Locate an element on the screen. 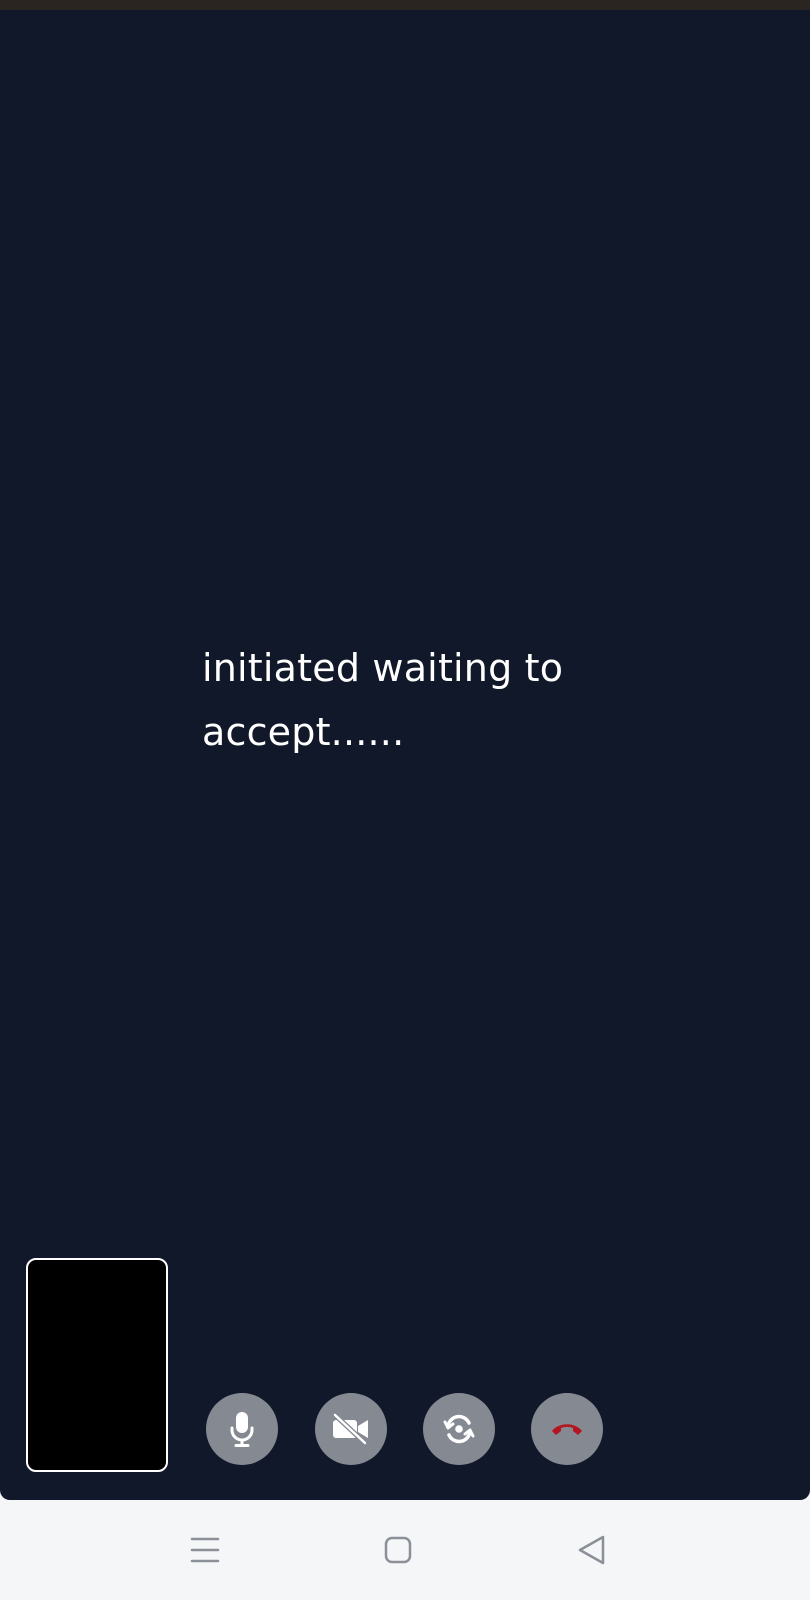 This screenshot has width=810, height=1600. system-navigation-bar is located at coordinates (405, 1550).